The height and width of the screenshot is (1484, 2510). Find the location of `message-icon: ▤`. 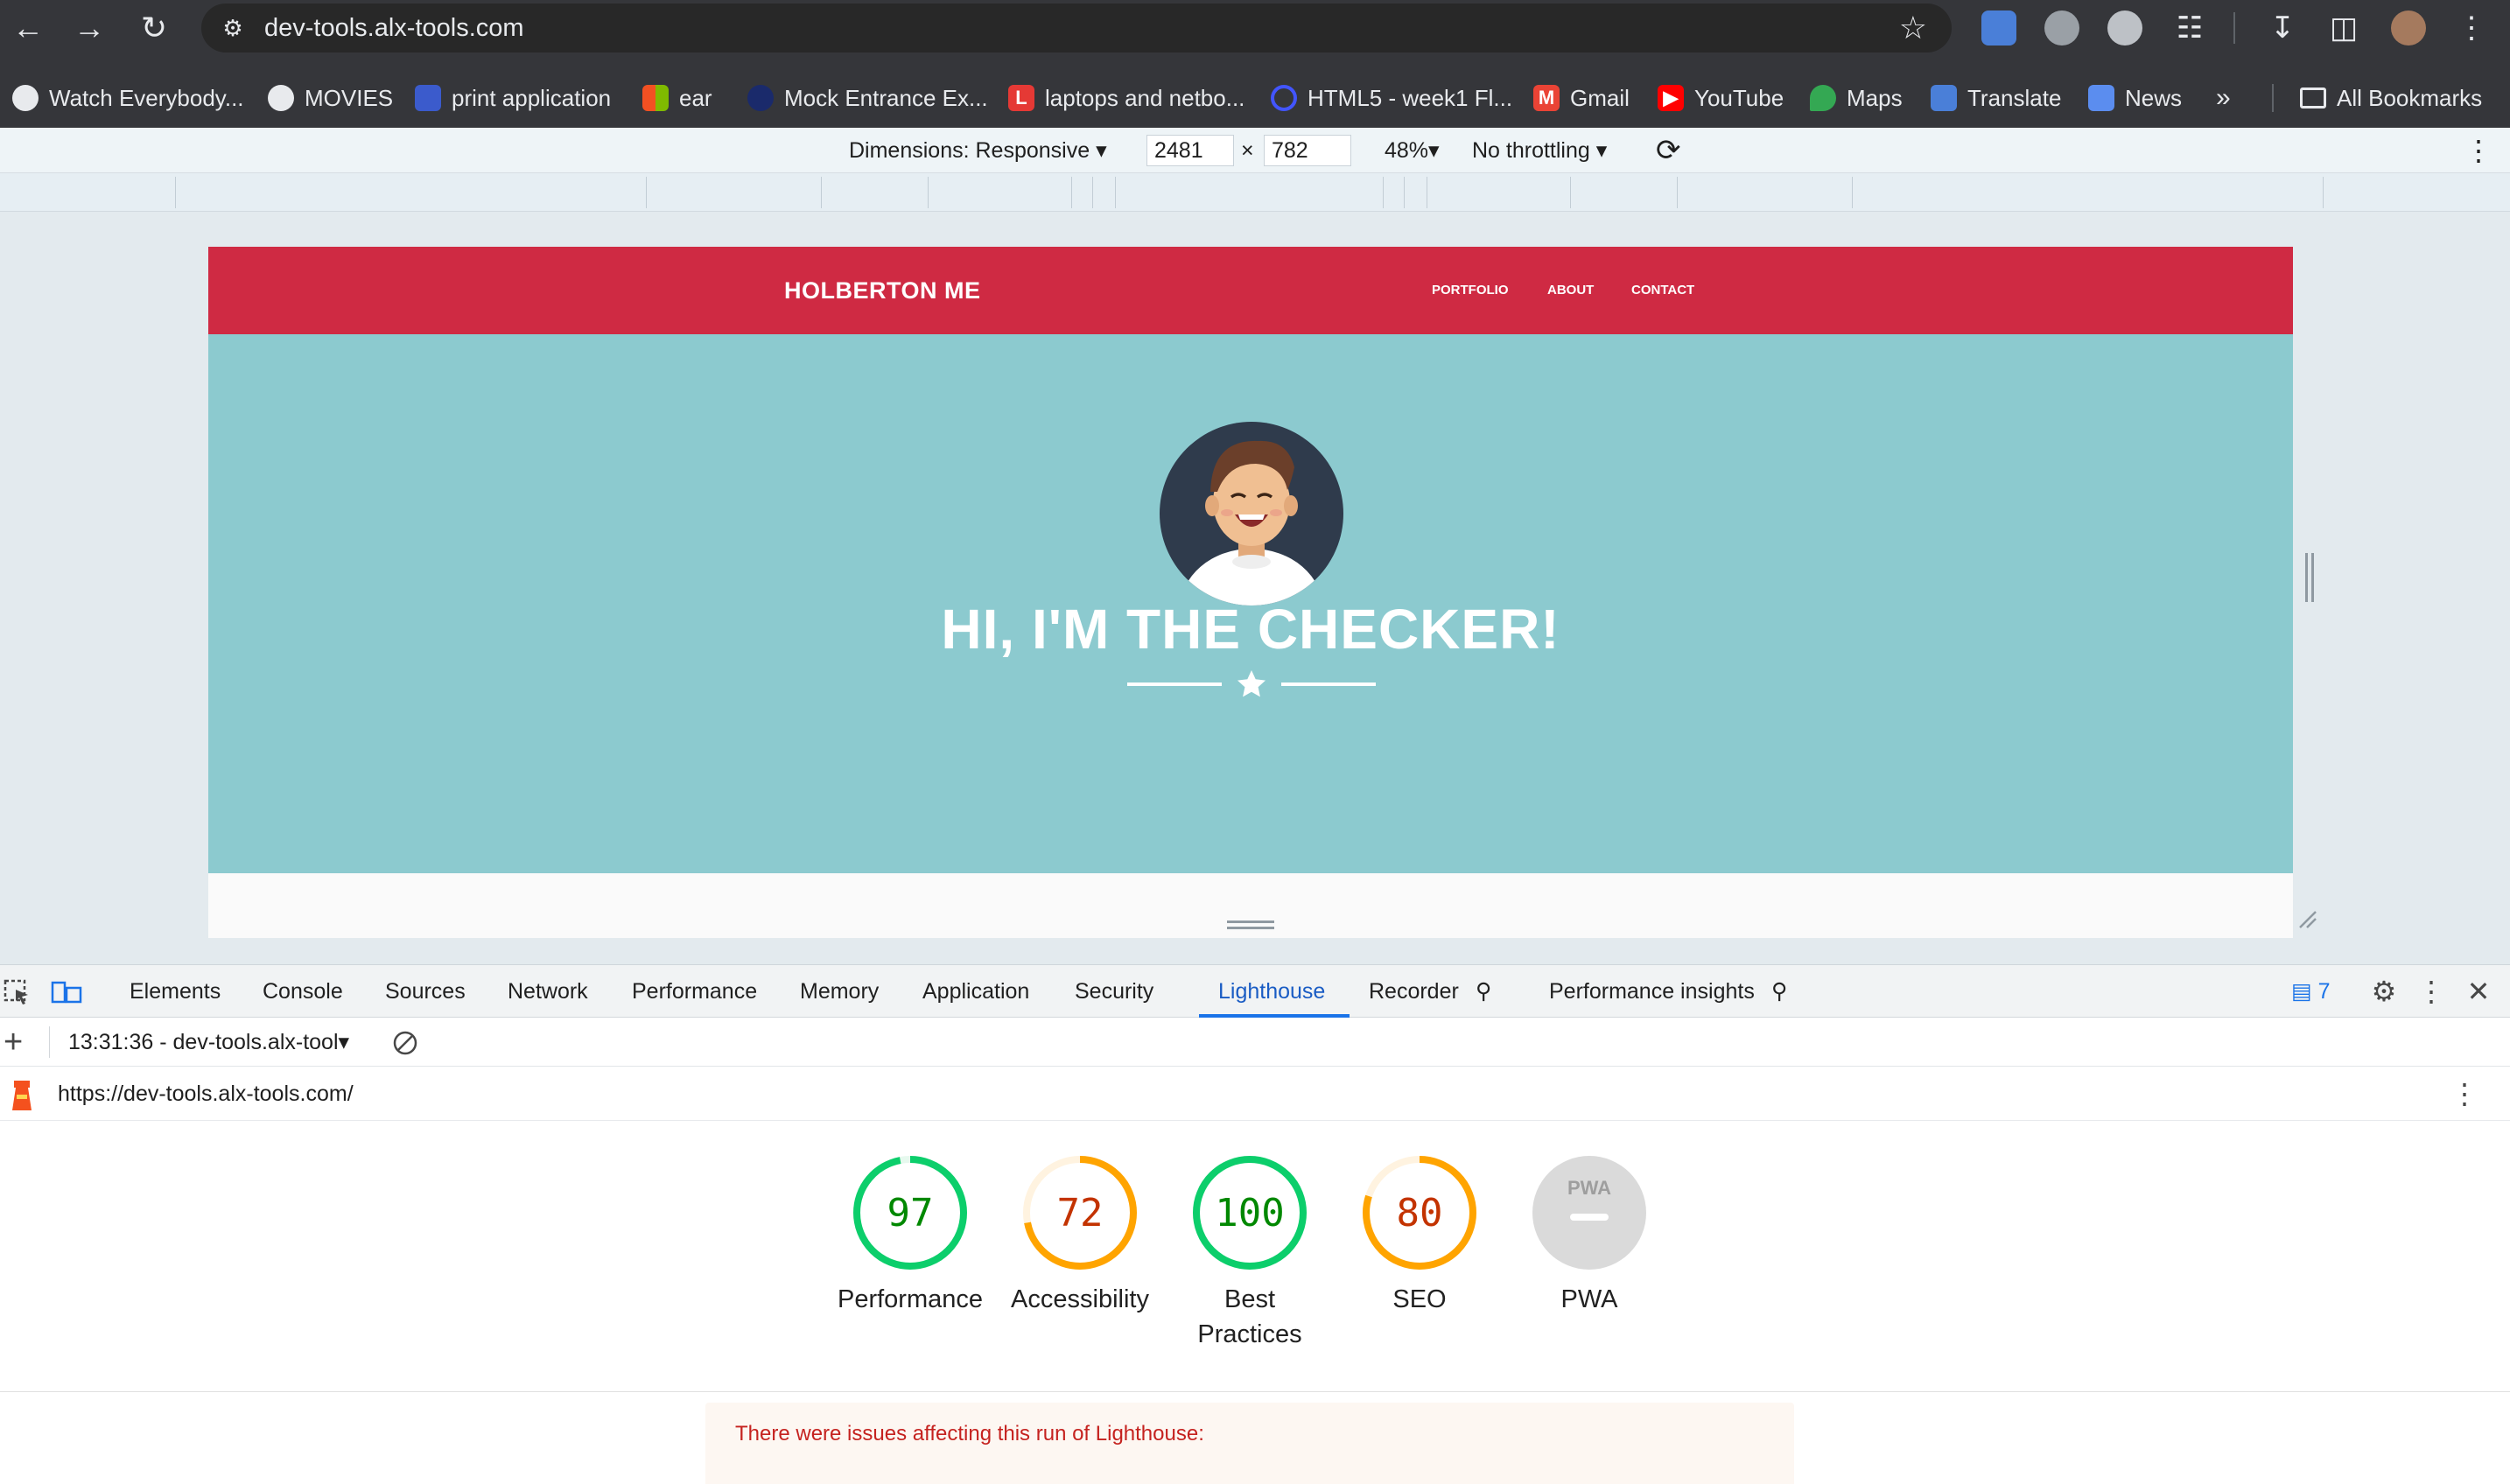

message-icon: ▤ is located at coordinates (2301, 991).